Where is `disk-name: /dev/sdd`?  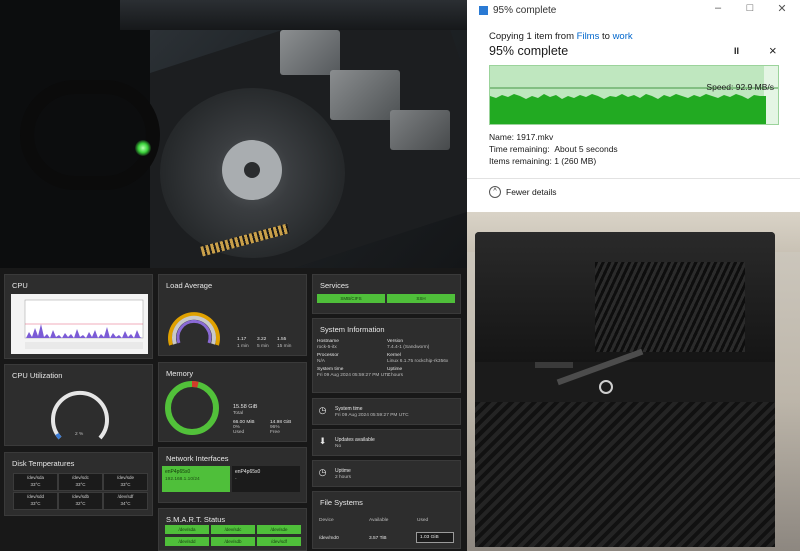 disk-name: /dev/sdd is located at coordinates (35, 496).